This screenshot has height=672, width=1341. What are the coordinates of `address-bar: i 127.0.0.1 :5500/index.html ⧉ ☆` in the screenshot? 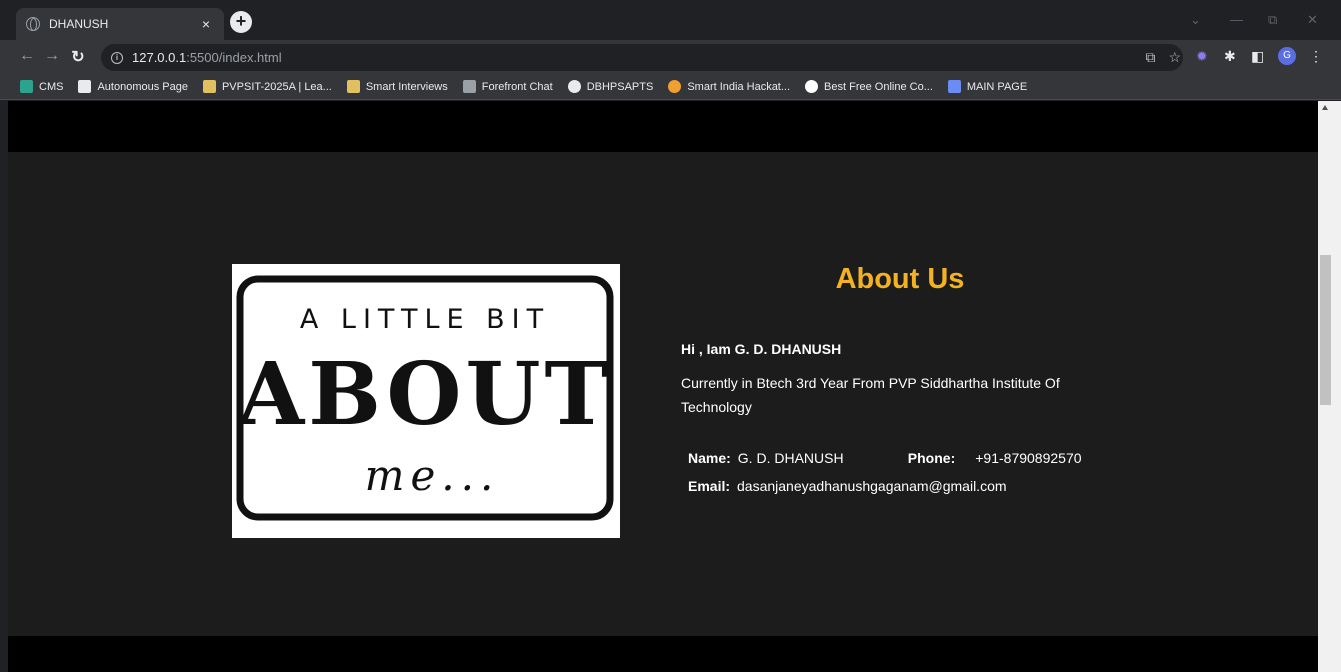 It's located at (642, 57).